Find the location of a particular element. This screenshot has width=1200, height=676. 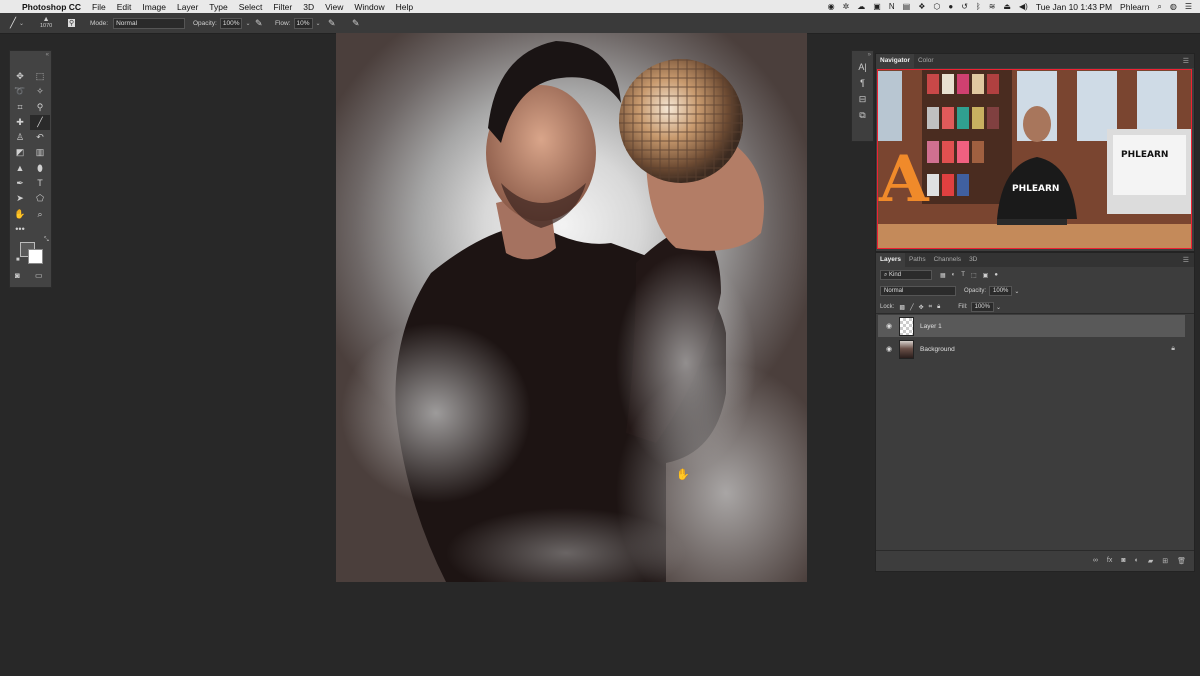

opacity-field: 100% is located at coordinates (231, 23).